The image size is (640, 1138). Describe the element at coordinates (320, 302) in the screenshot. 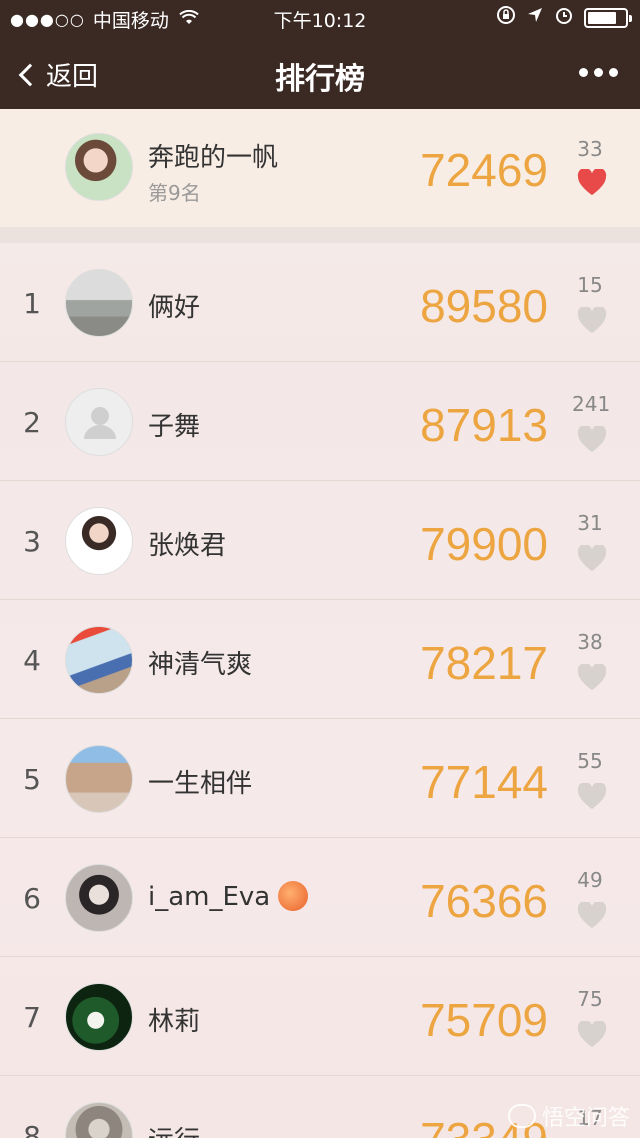

I see `ranking-row: 1 俩好 89580 15` at that location.